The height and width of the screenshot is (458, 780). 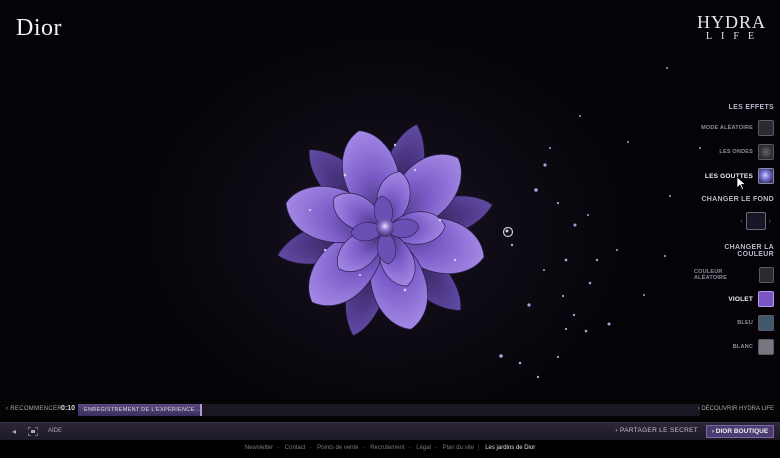 I want to click on effect-random-swatch, so click(x=766, y=128).